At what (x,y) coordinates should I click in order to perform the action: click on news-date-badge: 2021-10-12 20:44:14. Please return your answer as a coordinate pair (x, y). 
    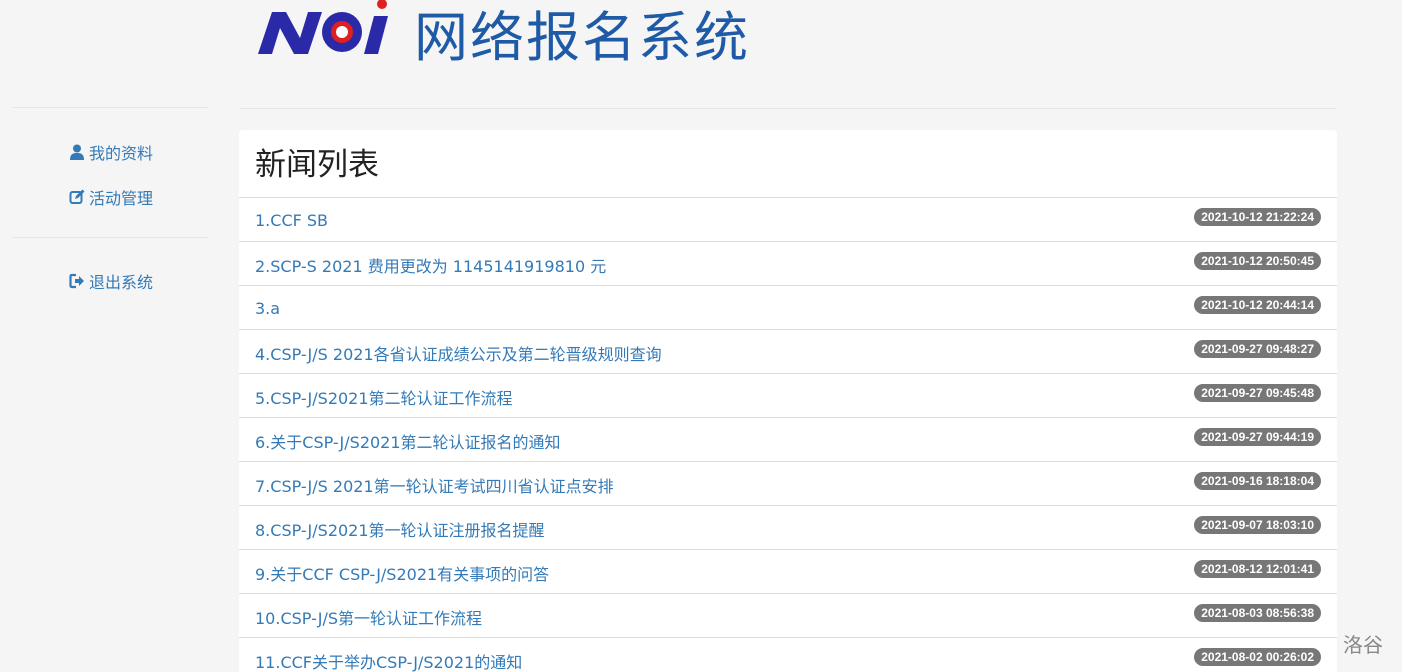
    Looking at the image, I should click on (1257, 304).